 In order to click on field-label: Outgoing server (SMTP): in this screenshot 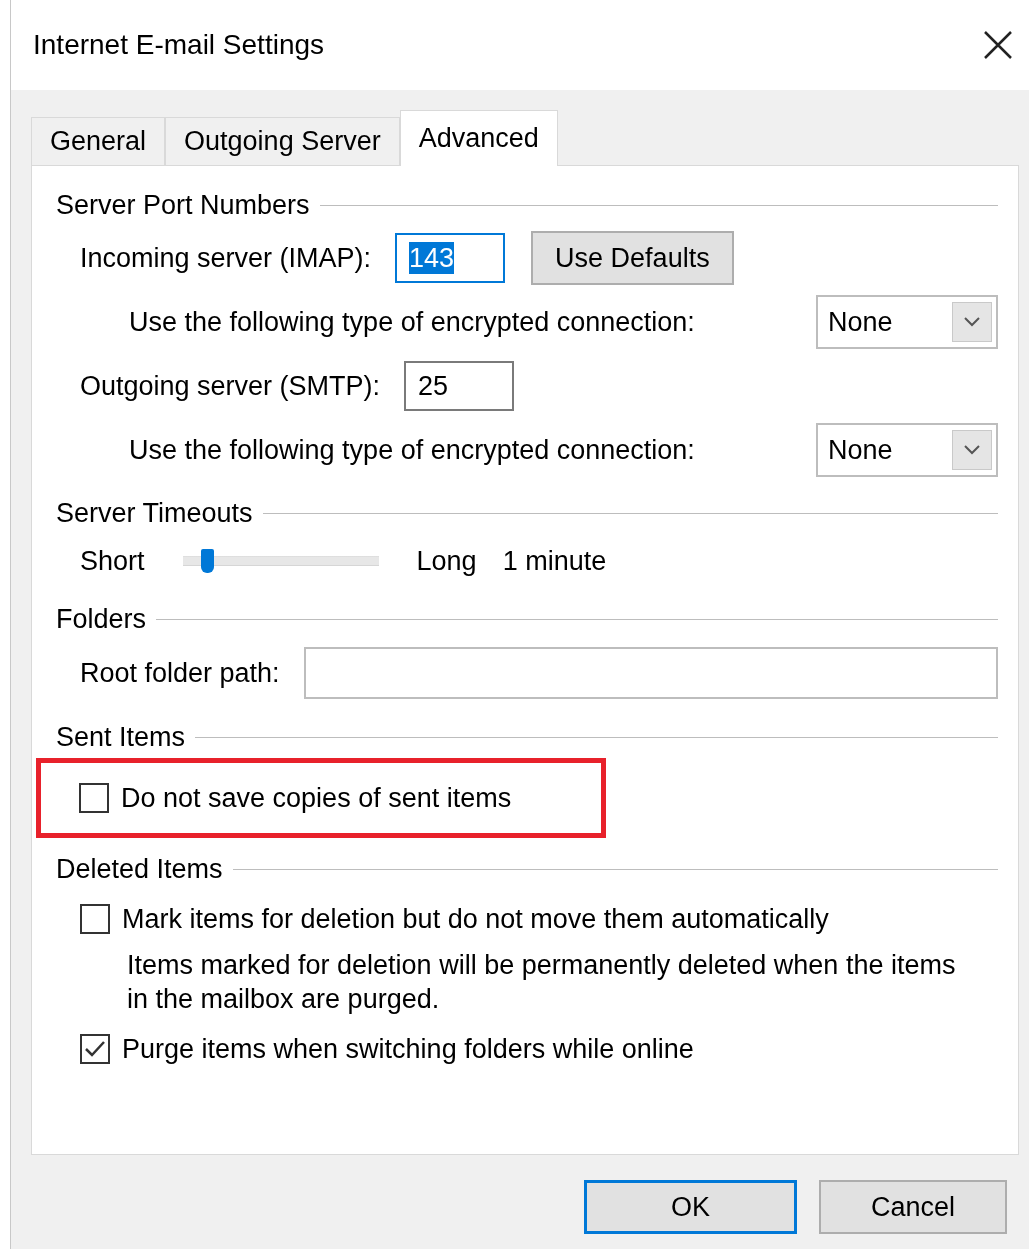, I will do `click(230, 386)`.